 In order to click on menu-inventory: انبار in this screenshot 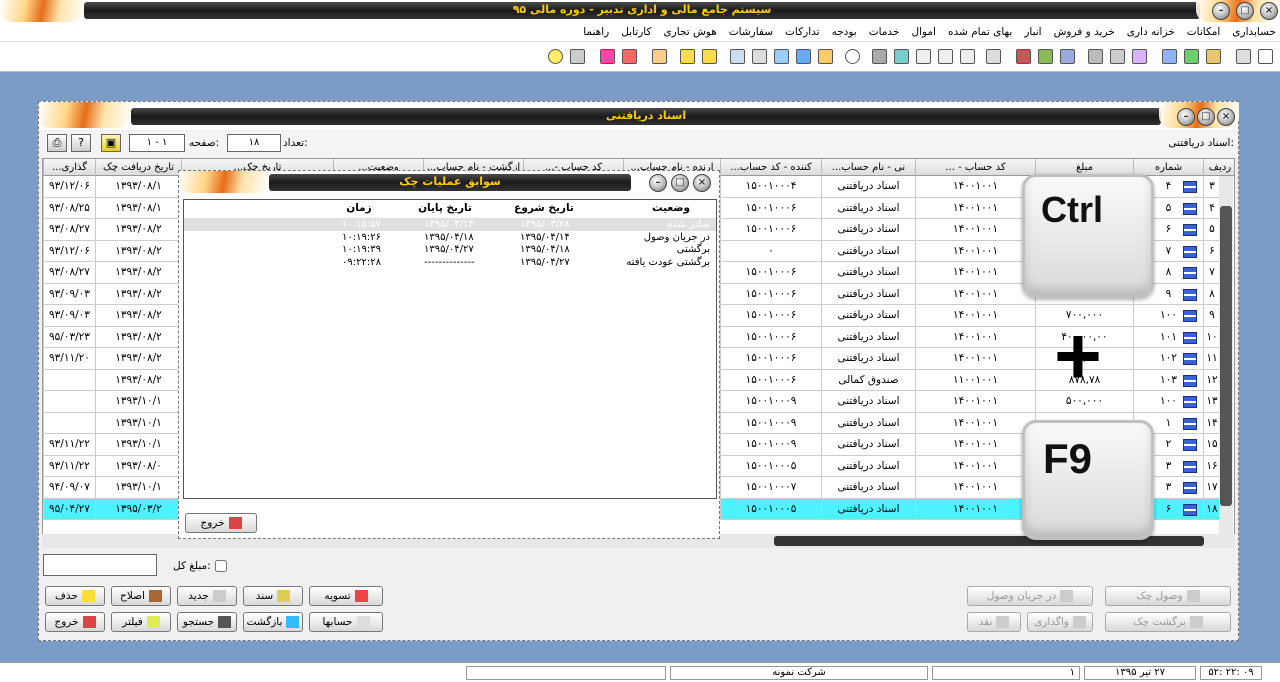, I will do `click(1032, 32)`.